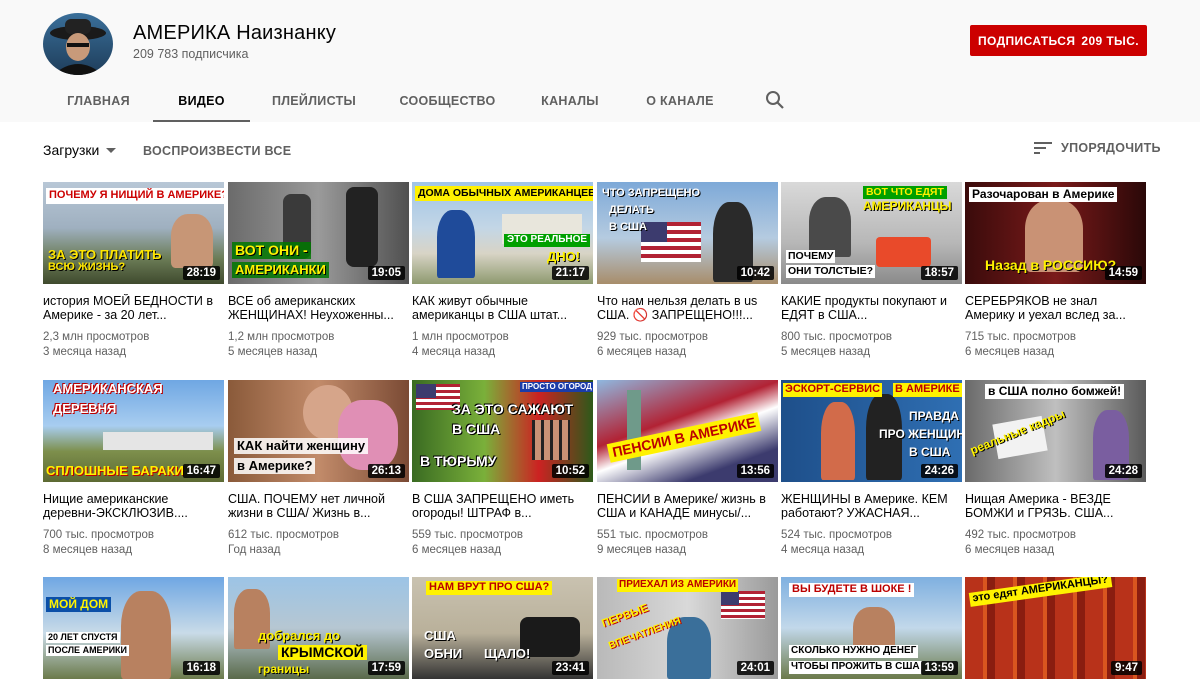  Describe the element at coordinates (755, 471) in the screenshot. I see `video-duration: 13:56` at that location.